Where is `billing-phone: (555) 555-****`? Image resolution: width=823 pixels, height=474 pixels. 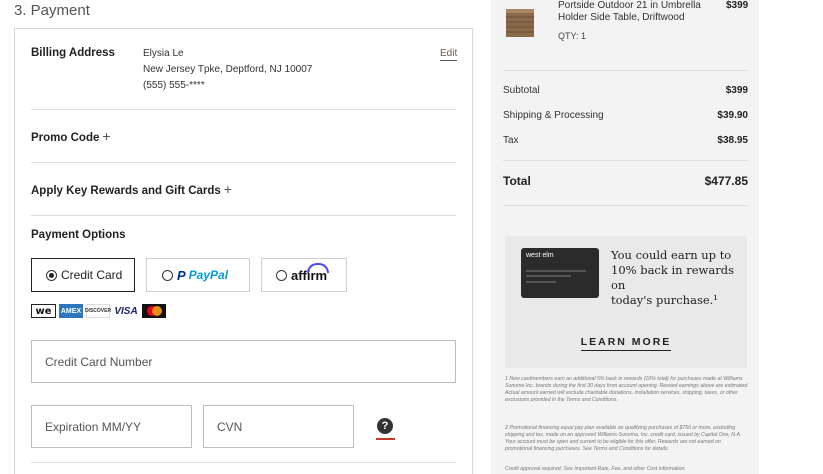 billing-phone: (555) 555-**** is located at coordinates (174, 85).